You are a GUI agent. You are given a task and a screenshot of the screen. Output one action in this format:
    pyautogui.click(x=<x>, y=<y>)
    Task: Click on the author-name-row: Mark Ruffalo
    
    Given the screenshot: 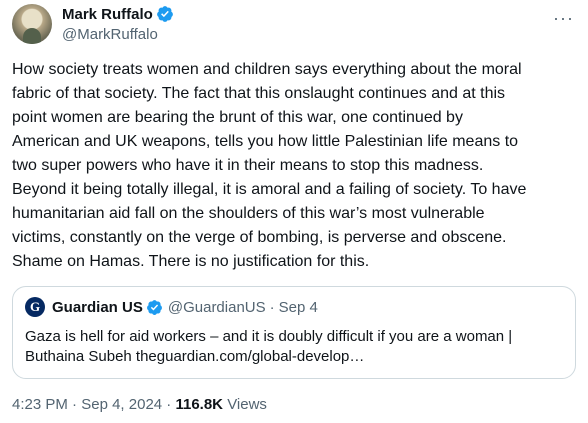 What is the action you would take?
    pyautogui.click(x=118, y=14)
    